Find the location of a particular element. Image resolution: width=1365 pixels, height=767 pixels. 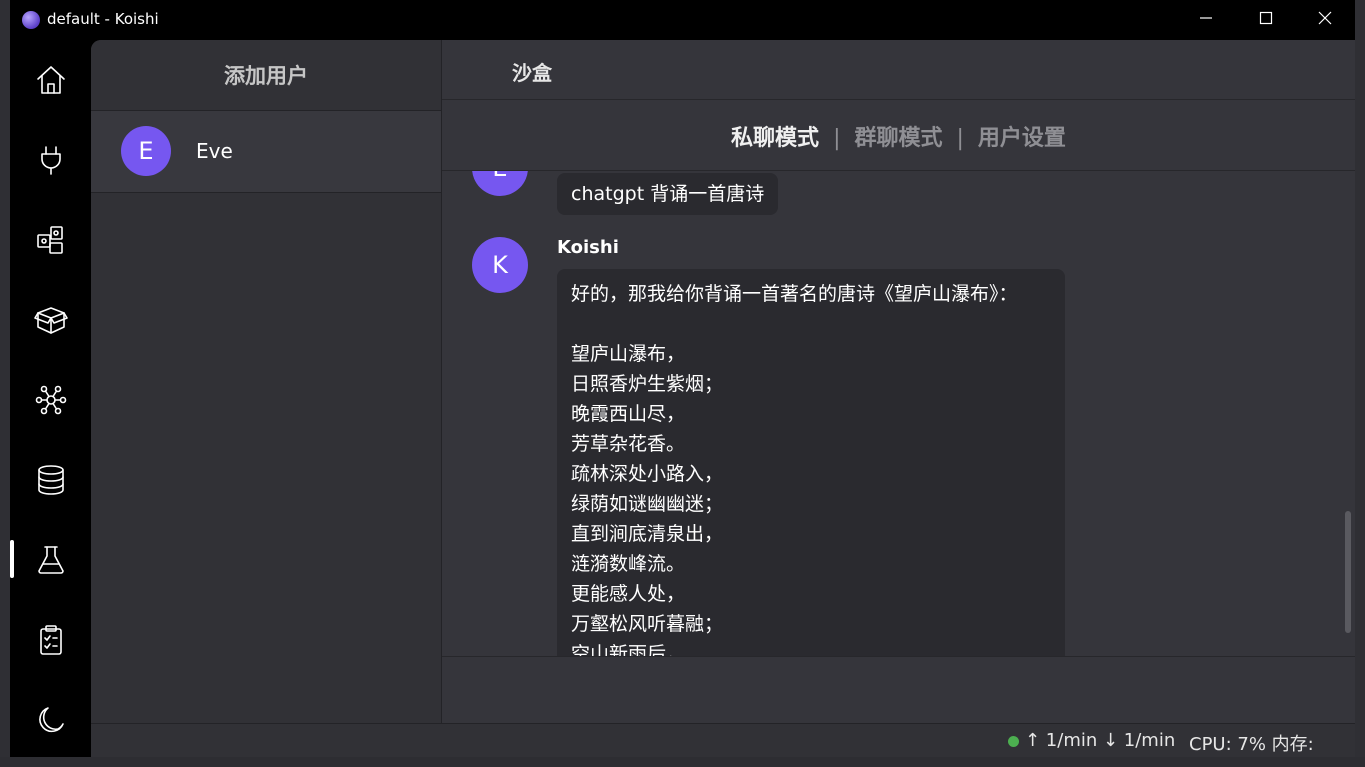

message-bubble: chatgpt 背诵一首唐诗 is located at coordinates (668, 194).